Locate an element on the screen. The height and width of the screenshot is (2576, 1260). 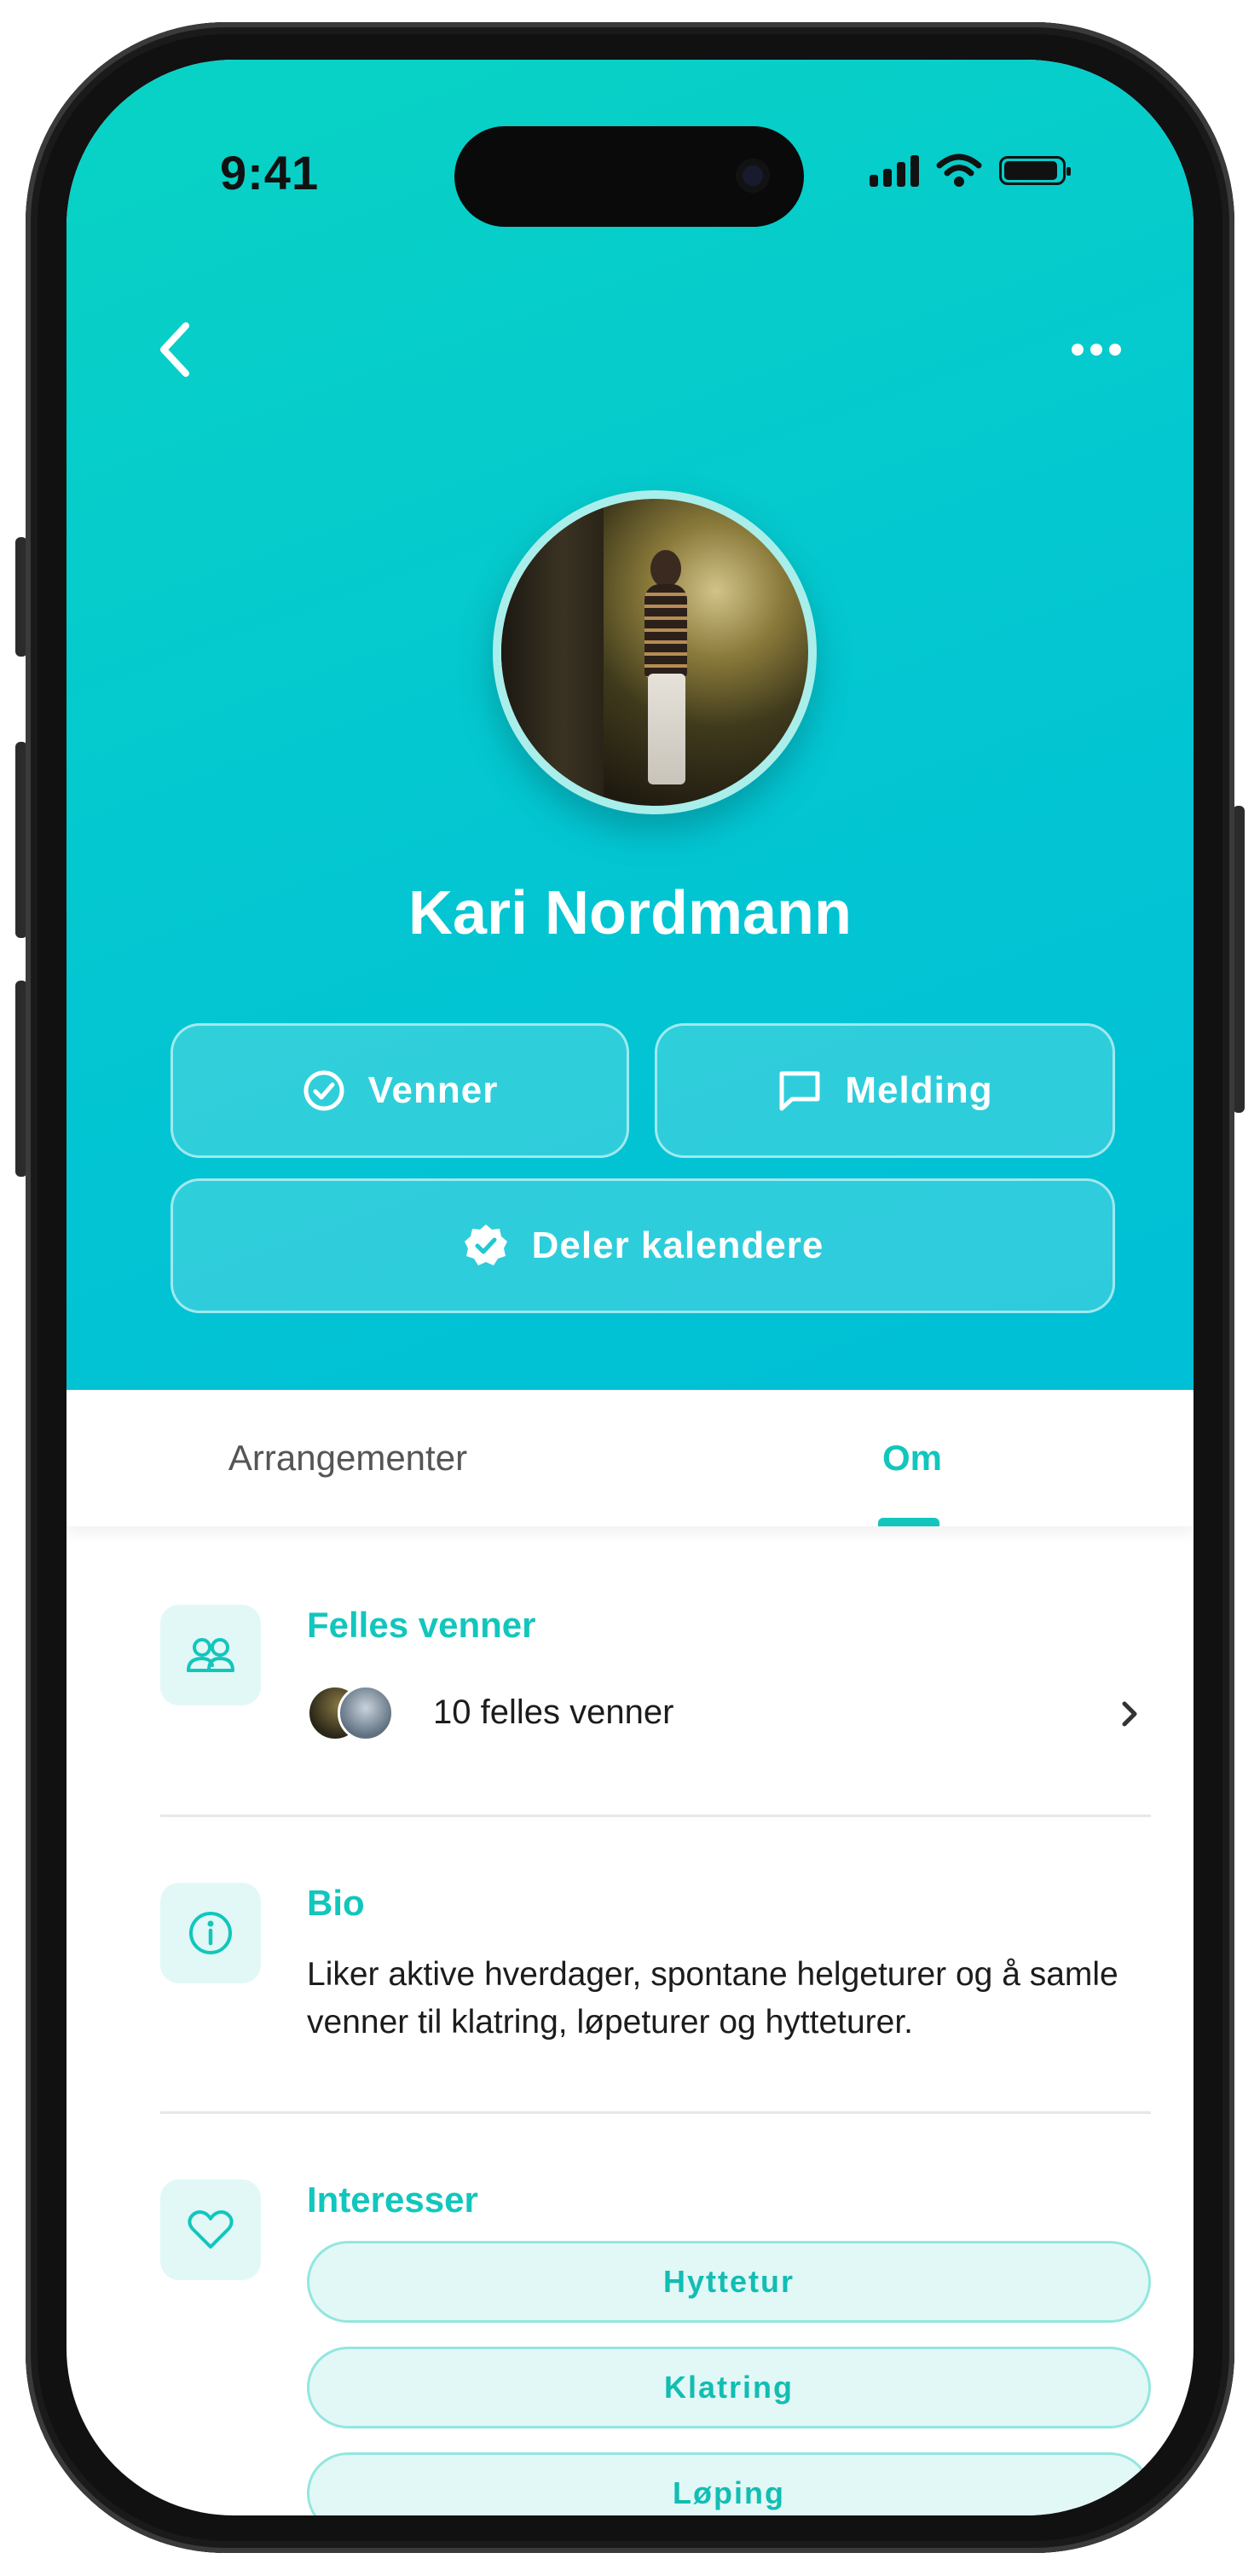
interests-section: Interesser Hyttetur Klatring Løping is located at coordinates (655, 2347).